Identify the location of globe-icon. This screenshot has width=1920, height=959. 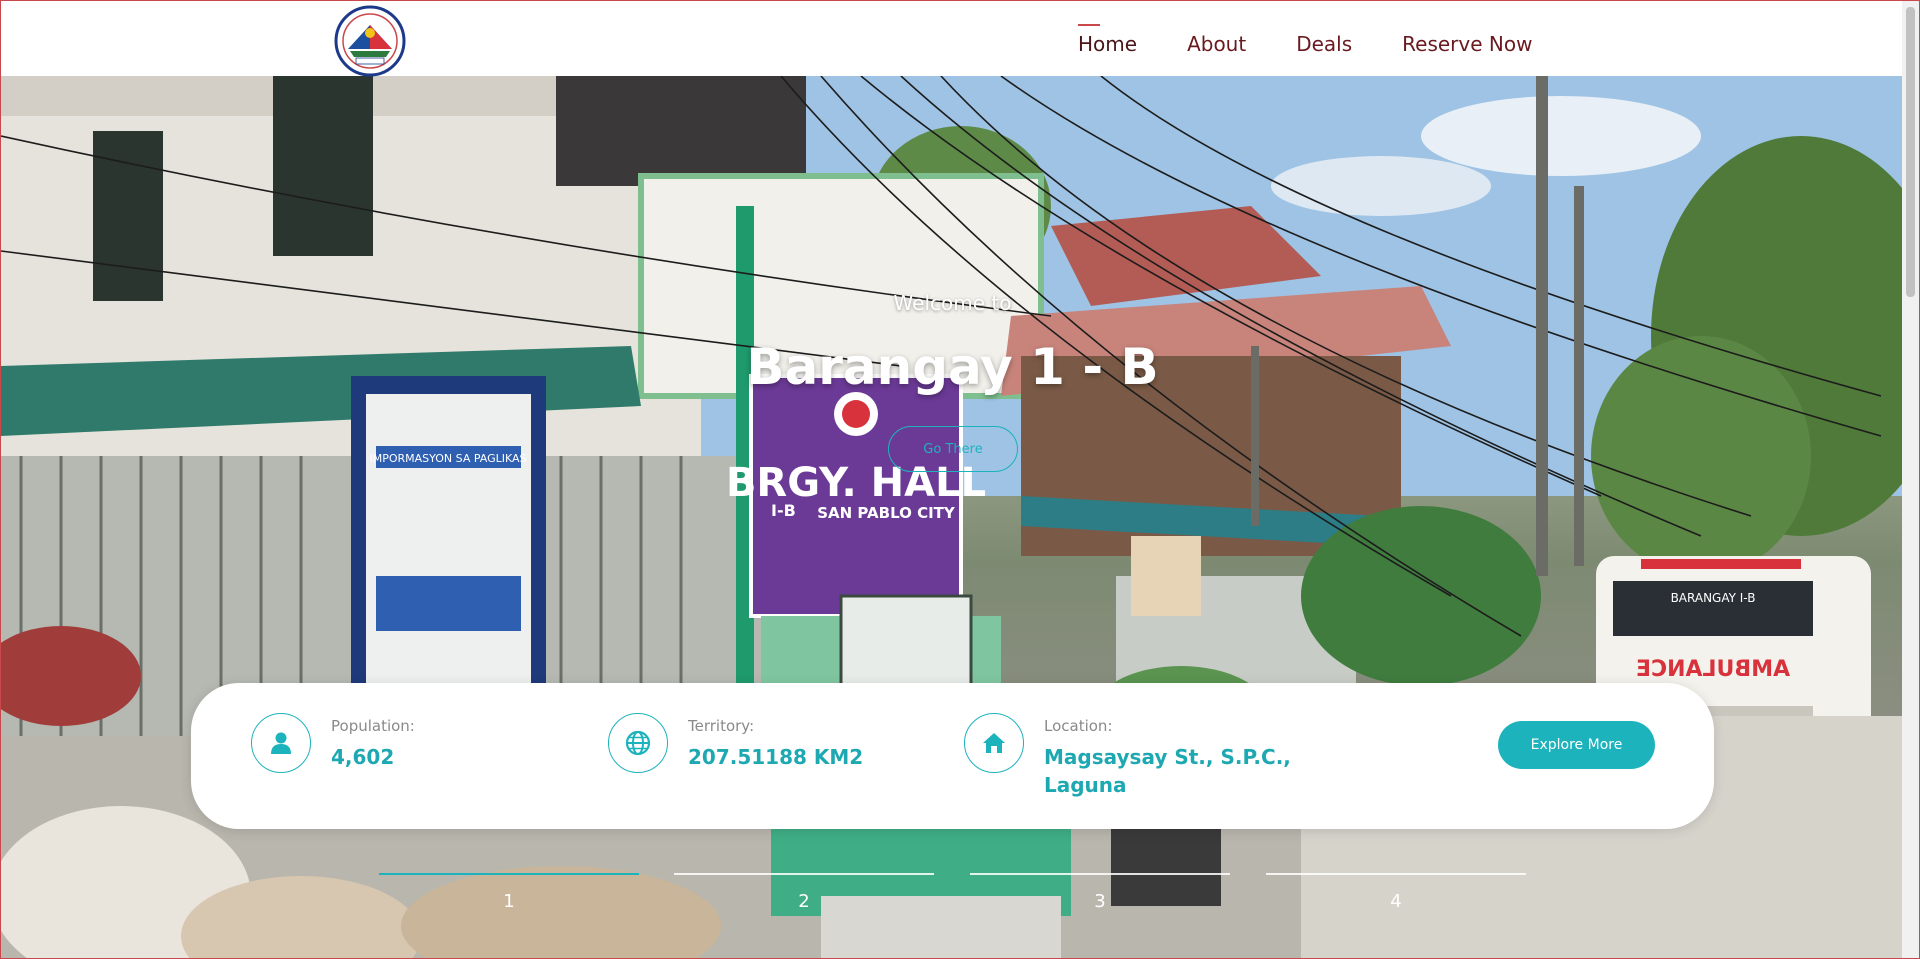
(638, 743).